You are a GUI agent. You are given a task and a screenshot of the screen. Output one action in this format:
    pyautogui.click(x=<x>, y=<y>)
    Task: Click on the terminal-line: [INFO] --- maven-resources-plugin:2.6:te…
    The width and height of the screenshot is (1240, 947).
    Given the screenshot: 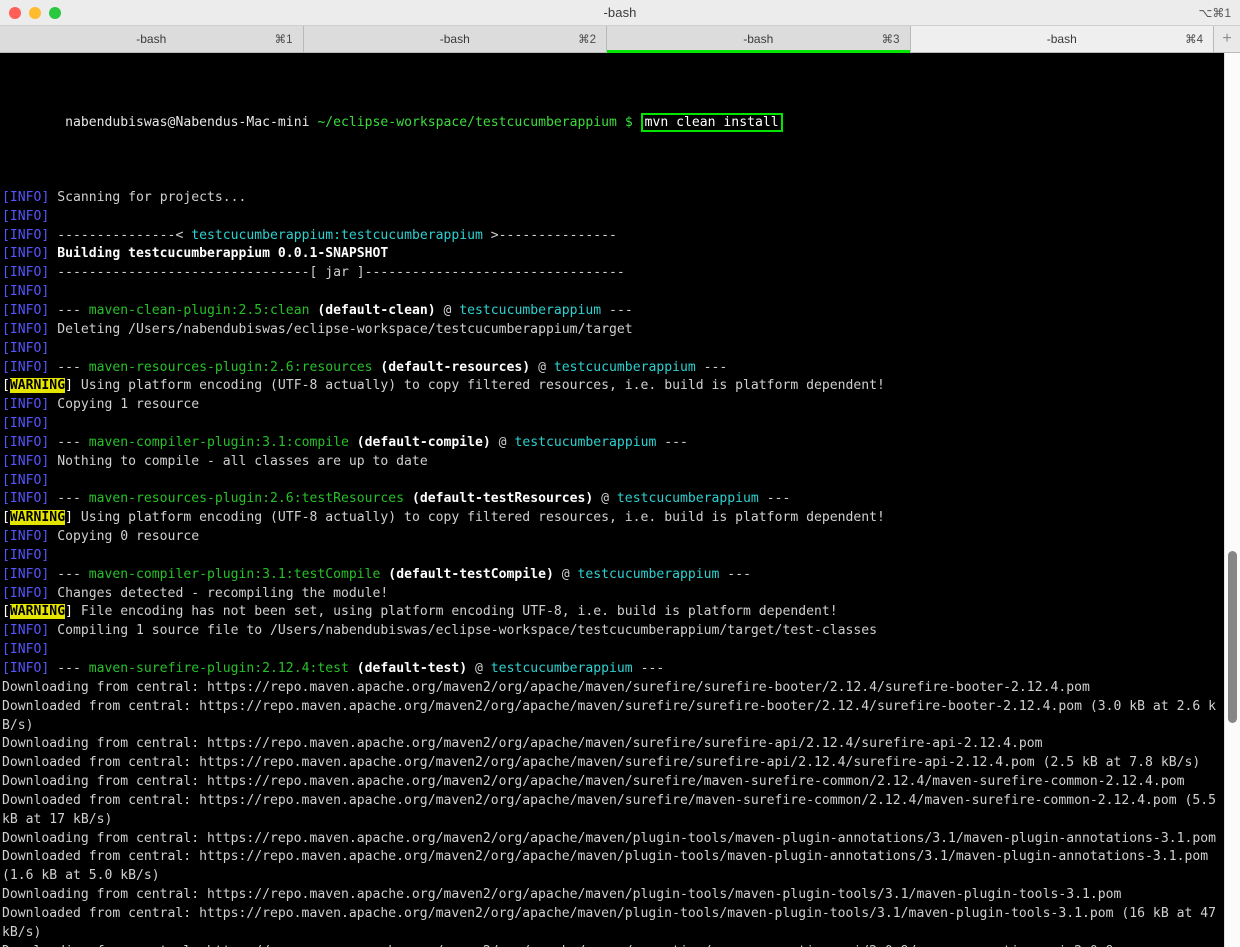 What is the action you would take?
    pyautogui.click(x=613, y=499)
    